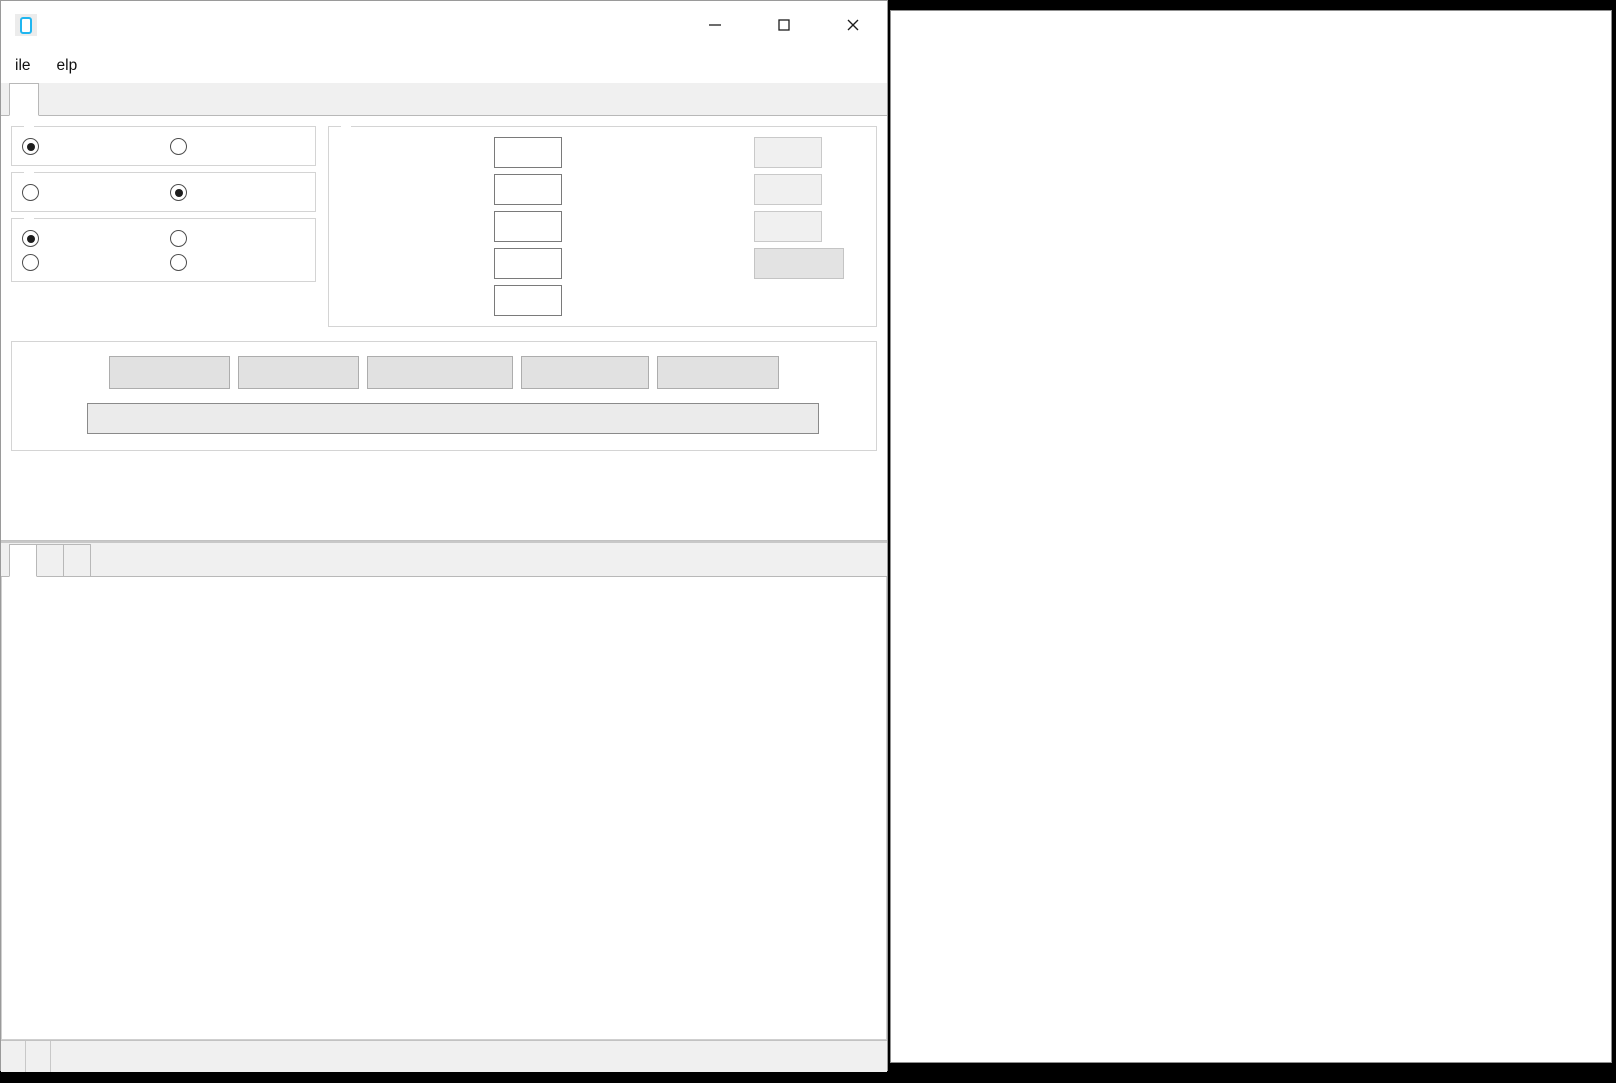 This screenshot has width=1616, height=1083. Describe the element at coordinates (1251, 183) in the screenshot. I see `chart-mini-scans-per-voltage` at that location.